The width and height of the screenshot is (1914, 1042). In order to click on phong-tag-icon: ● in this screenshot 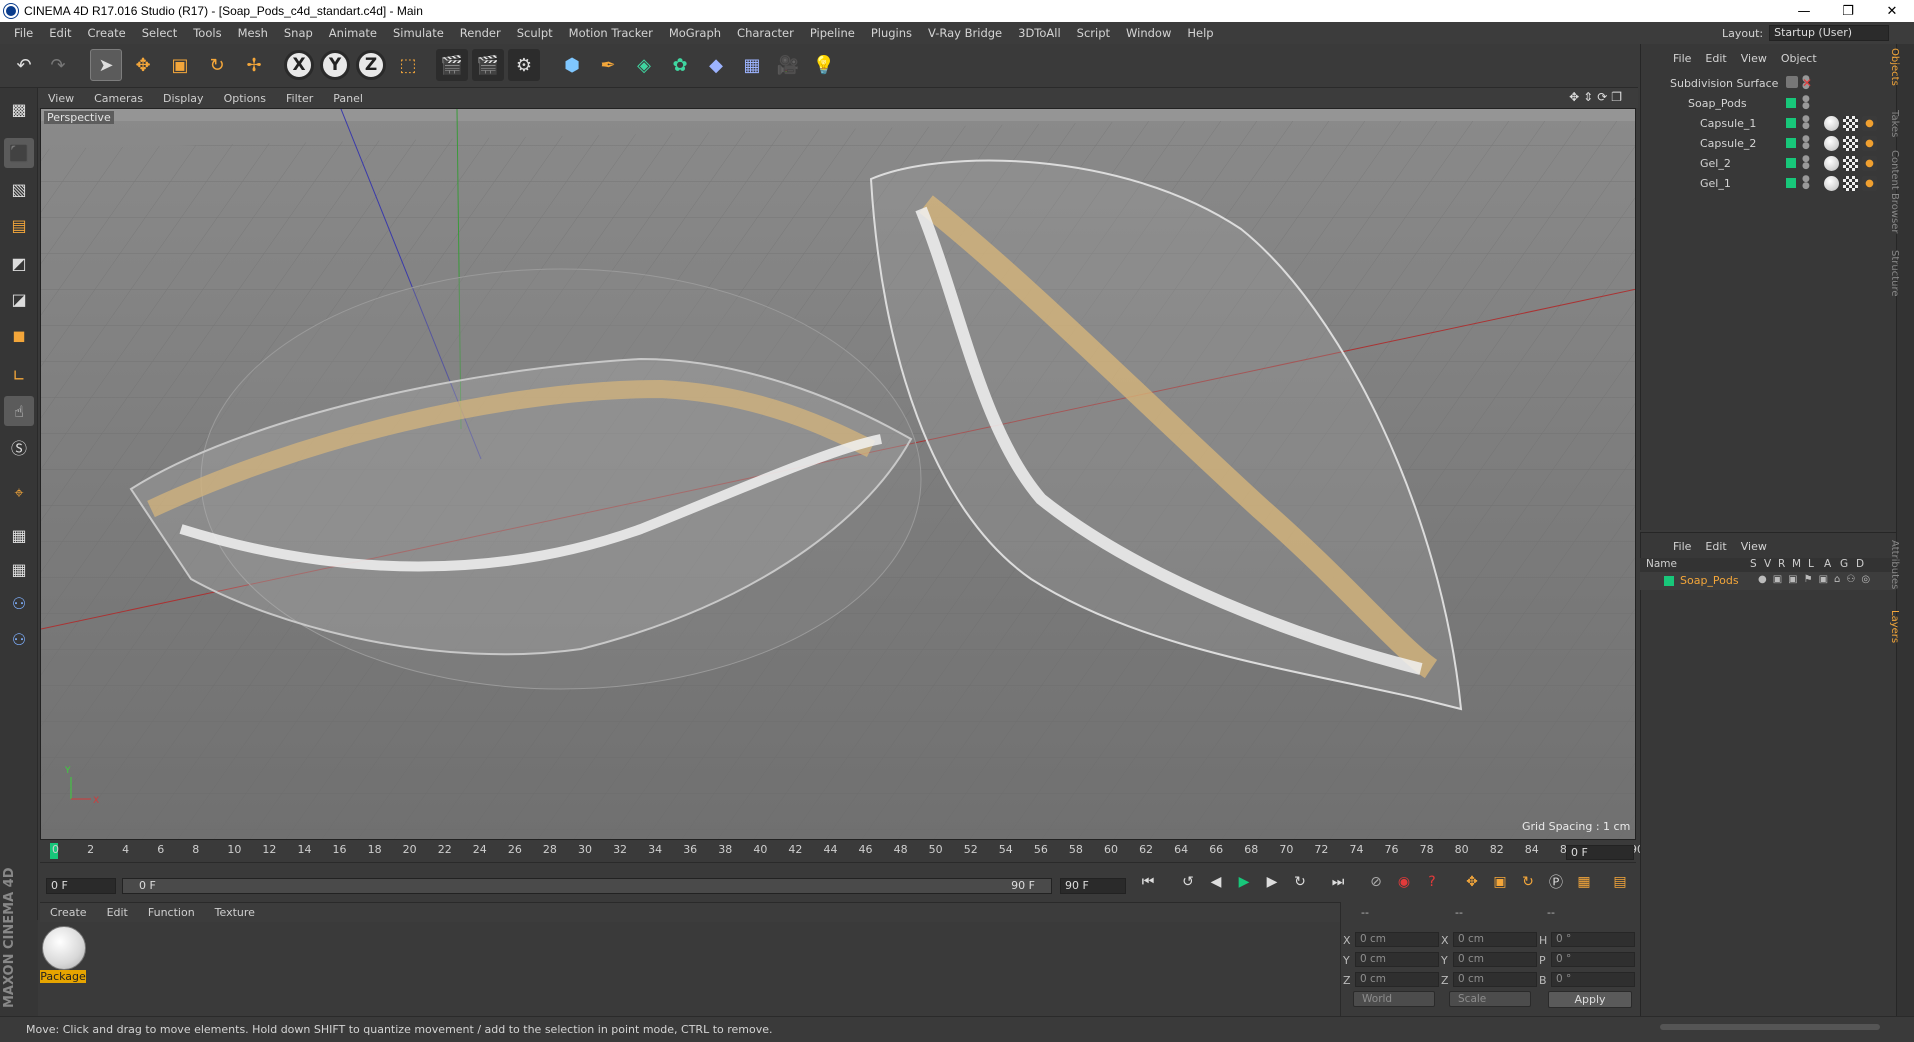, I will do `click(1869, 123)`.